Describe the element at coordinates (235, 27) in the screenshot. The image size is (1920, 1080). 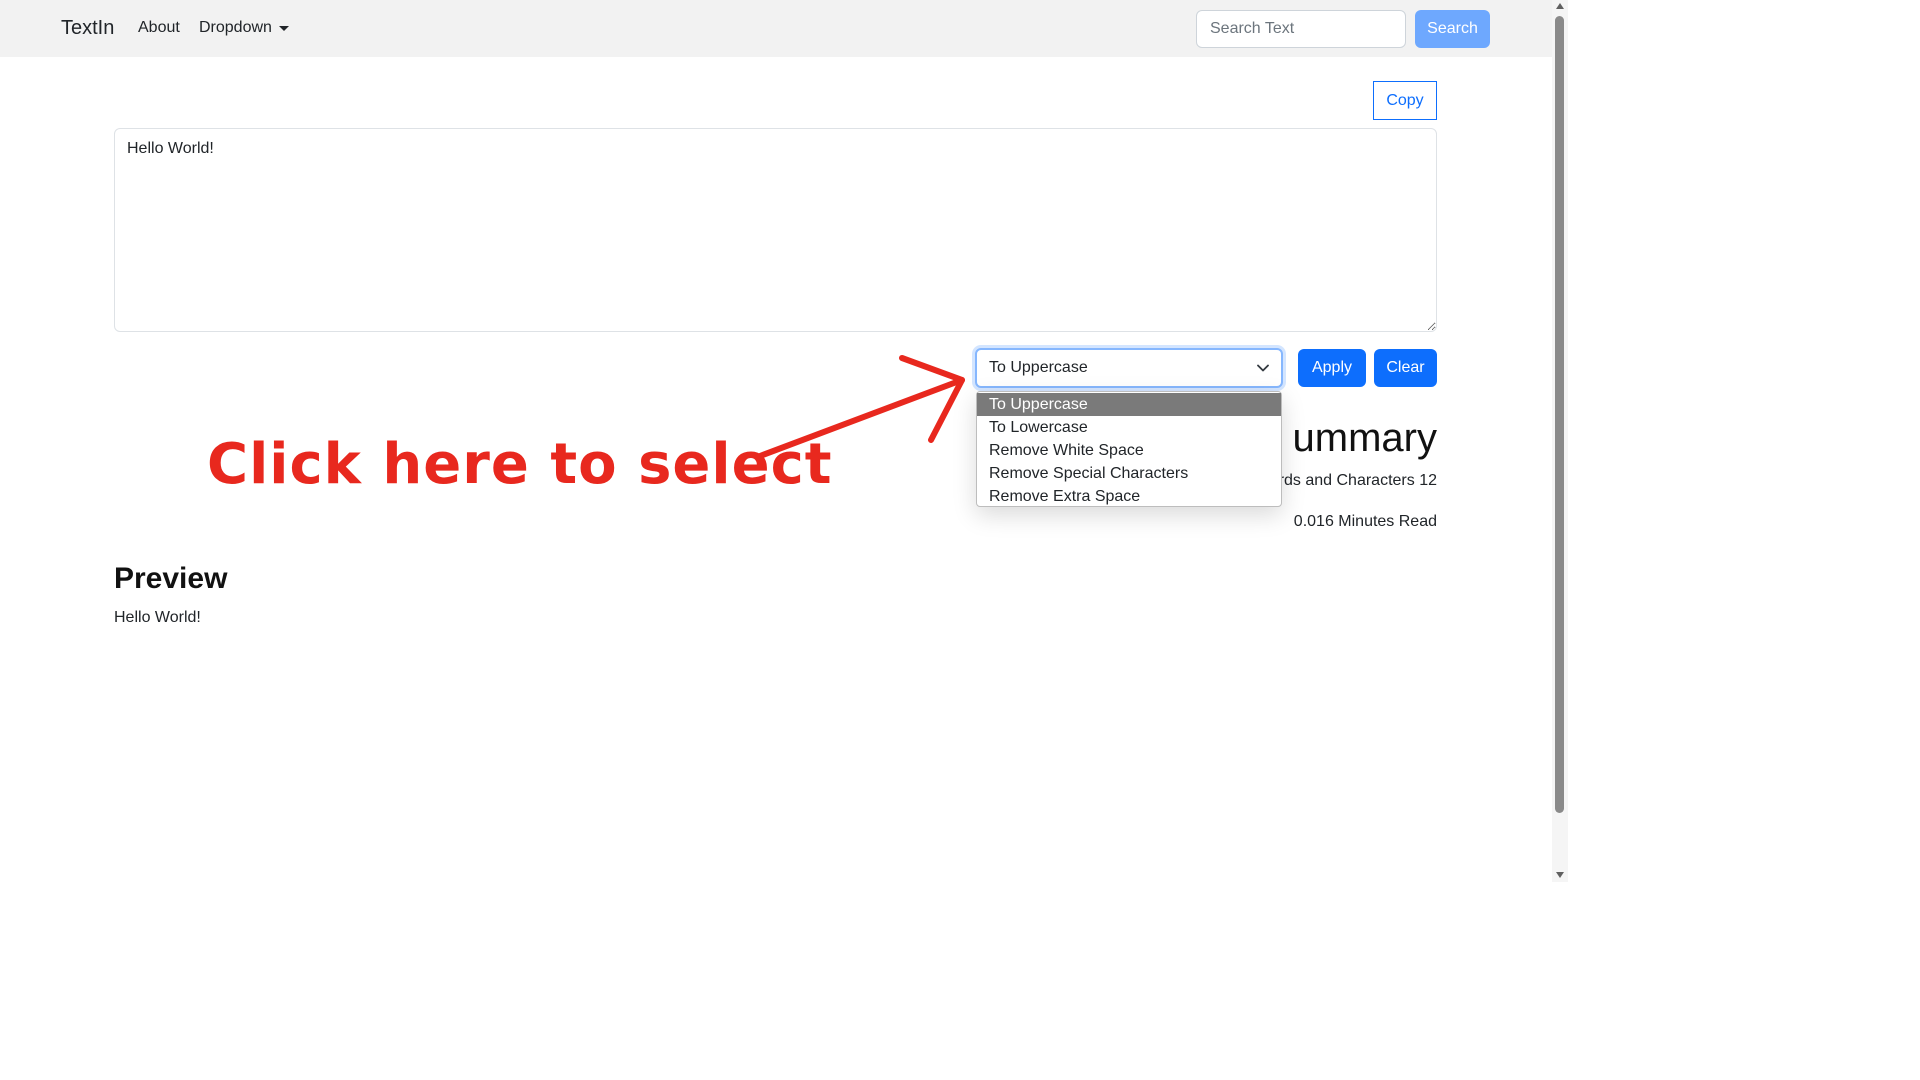
I see `nav-dropdown-label: Dropdown` at that location.